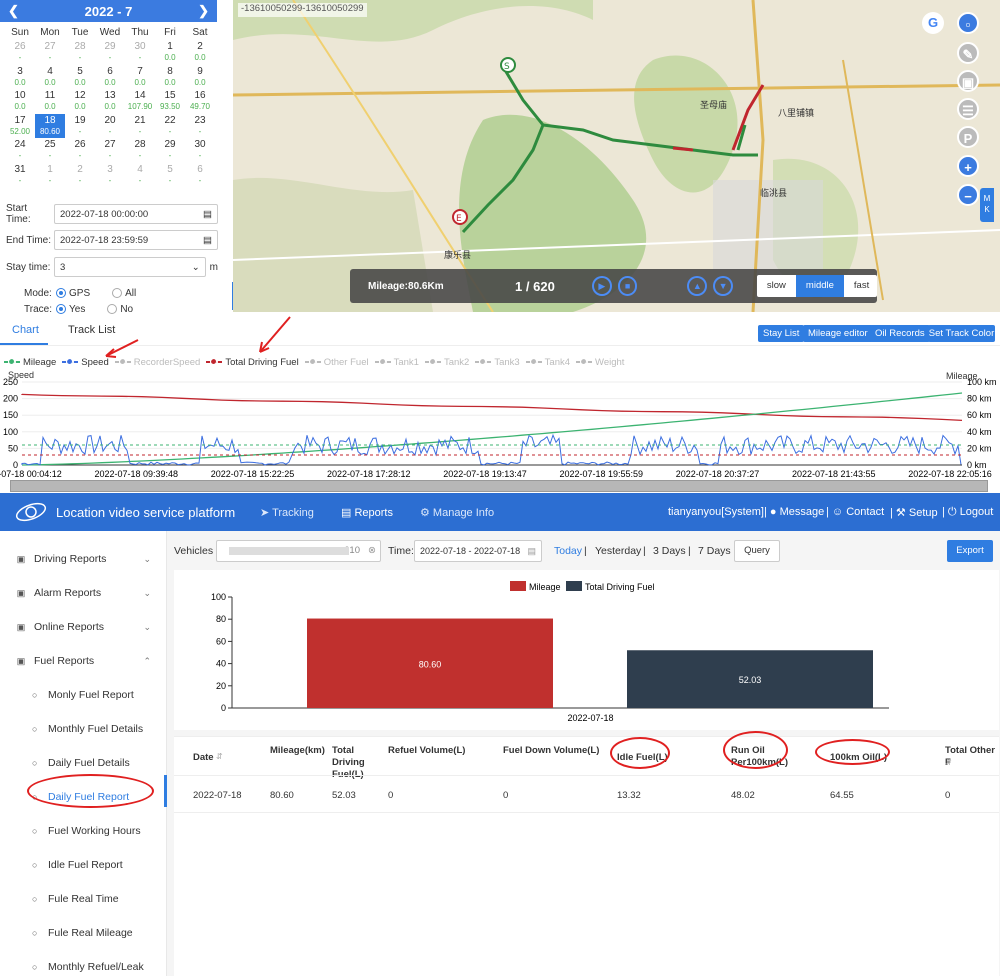 This screenshot has height=976, width=1000. I want to click on calendar-day: 6 0.0, so click(110, 77).